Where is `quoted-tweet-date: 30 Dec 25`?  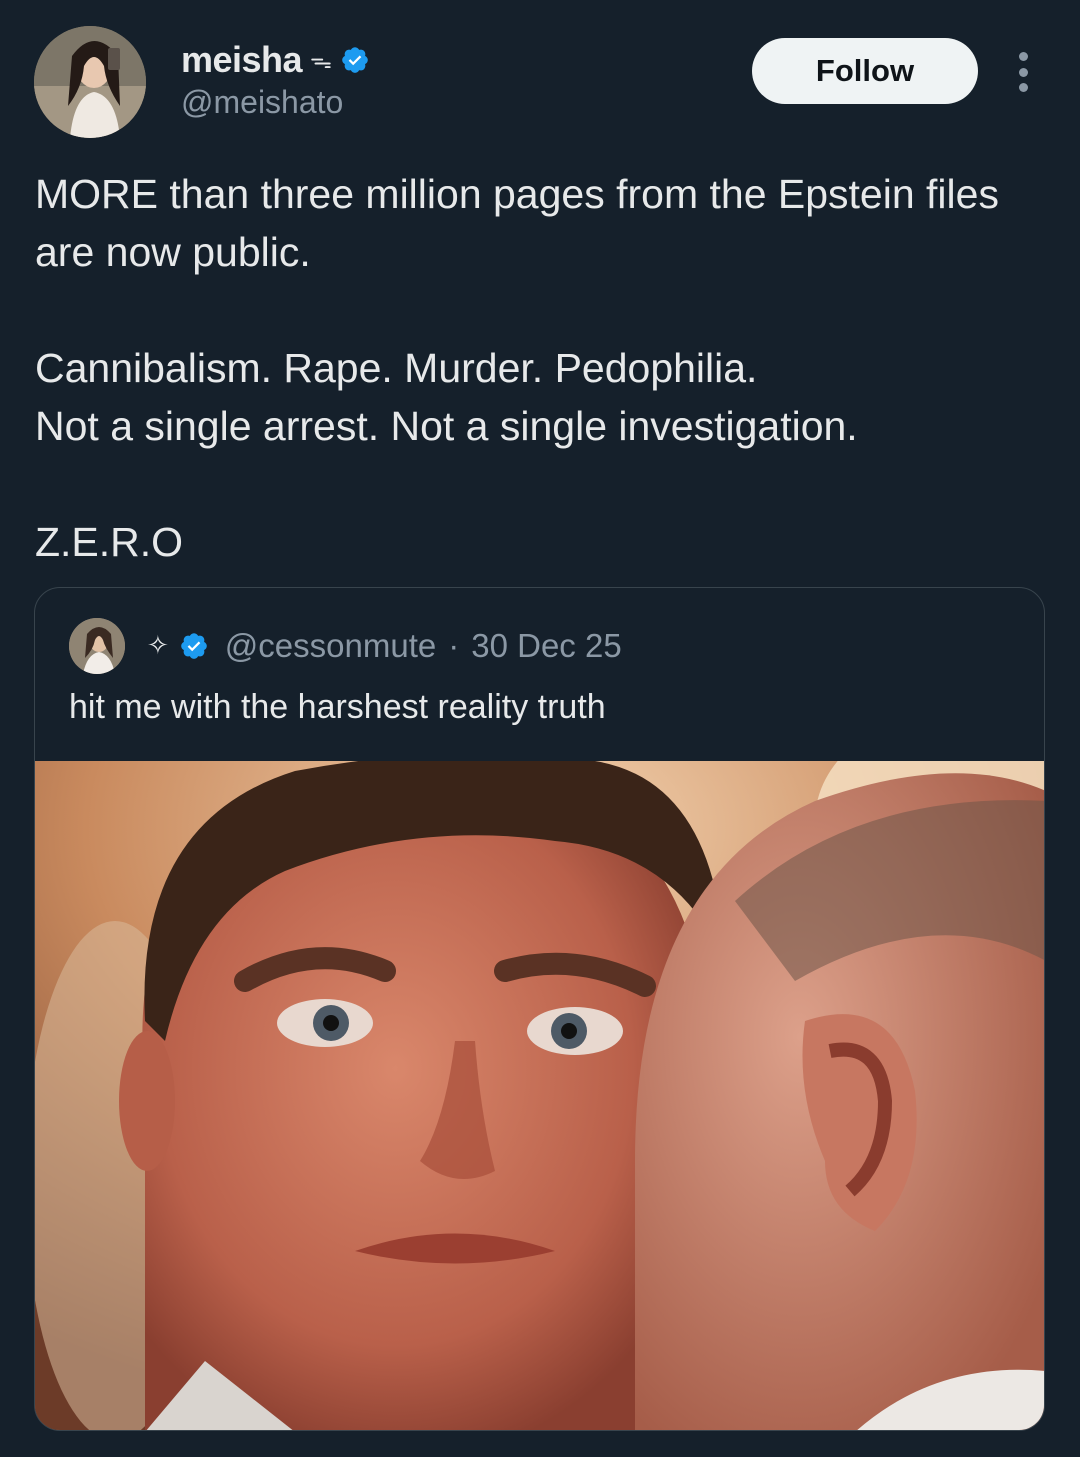
quoted-tweet-date: 30 Dec 25 is located at coordinates (546, 646).